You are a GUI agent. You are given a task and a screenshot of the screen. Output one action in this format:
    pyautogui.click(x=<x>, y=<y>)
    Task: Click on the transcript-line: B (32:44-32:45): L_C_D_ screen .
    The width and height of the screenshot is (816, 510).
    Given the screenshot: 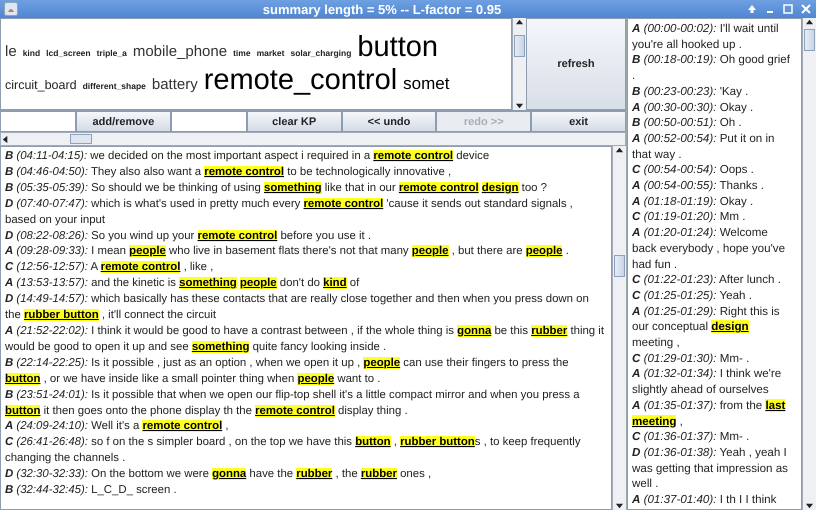 What is the action you would take?
    pyautogui.click(x=91, y=490)
    